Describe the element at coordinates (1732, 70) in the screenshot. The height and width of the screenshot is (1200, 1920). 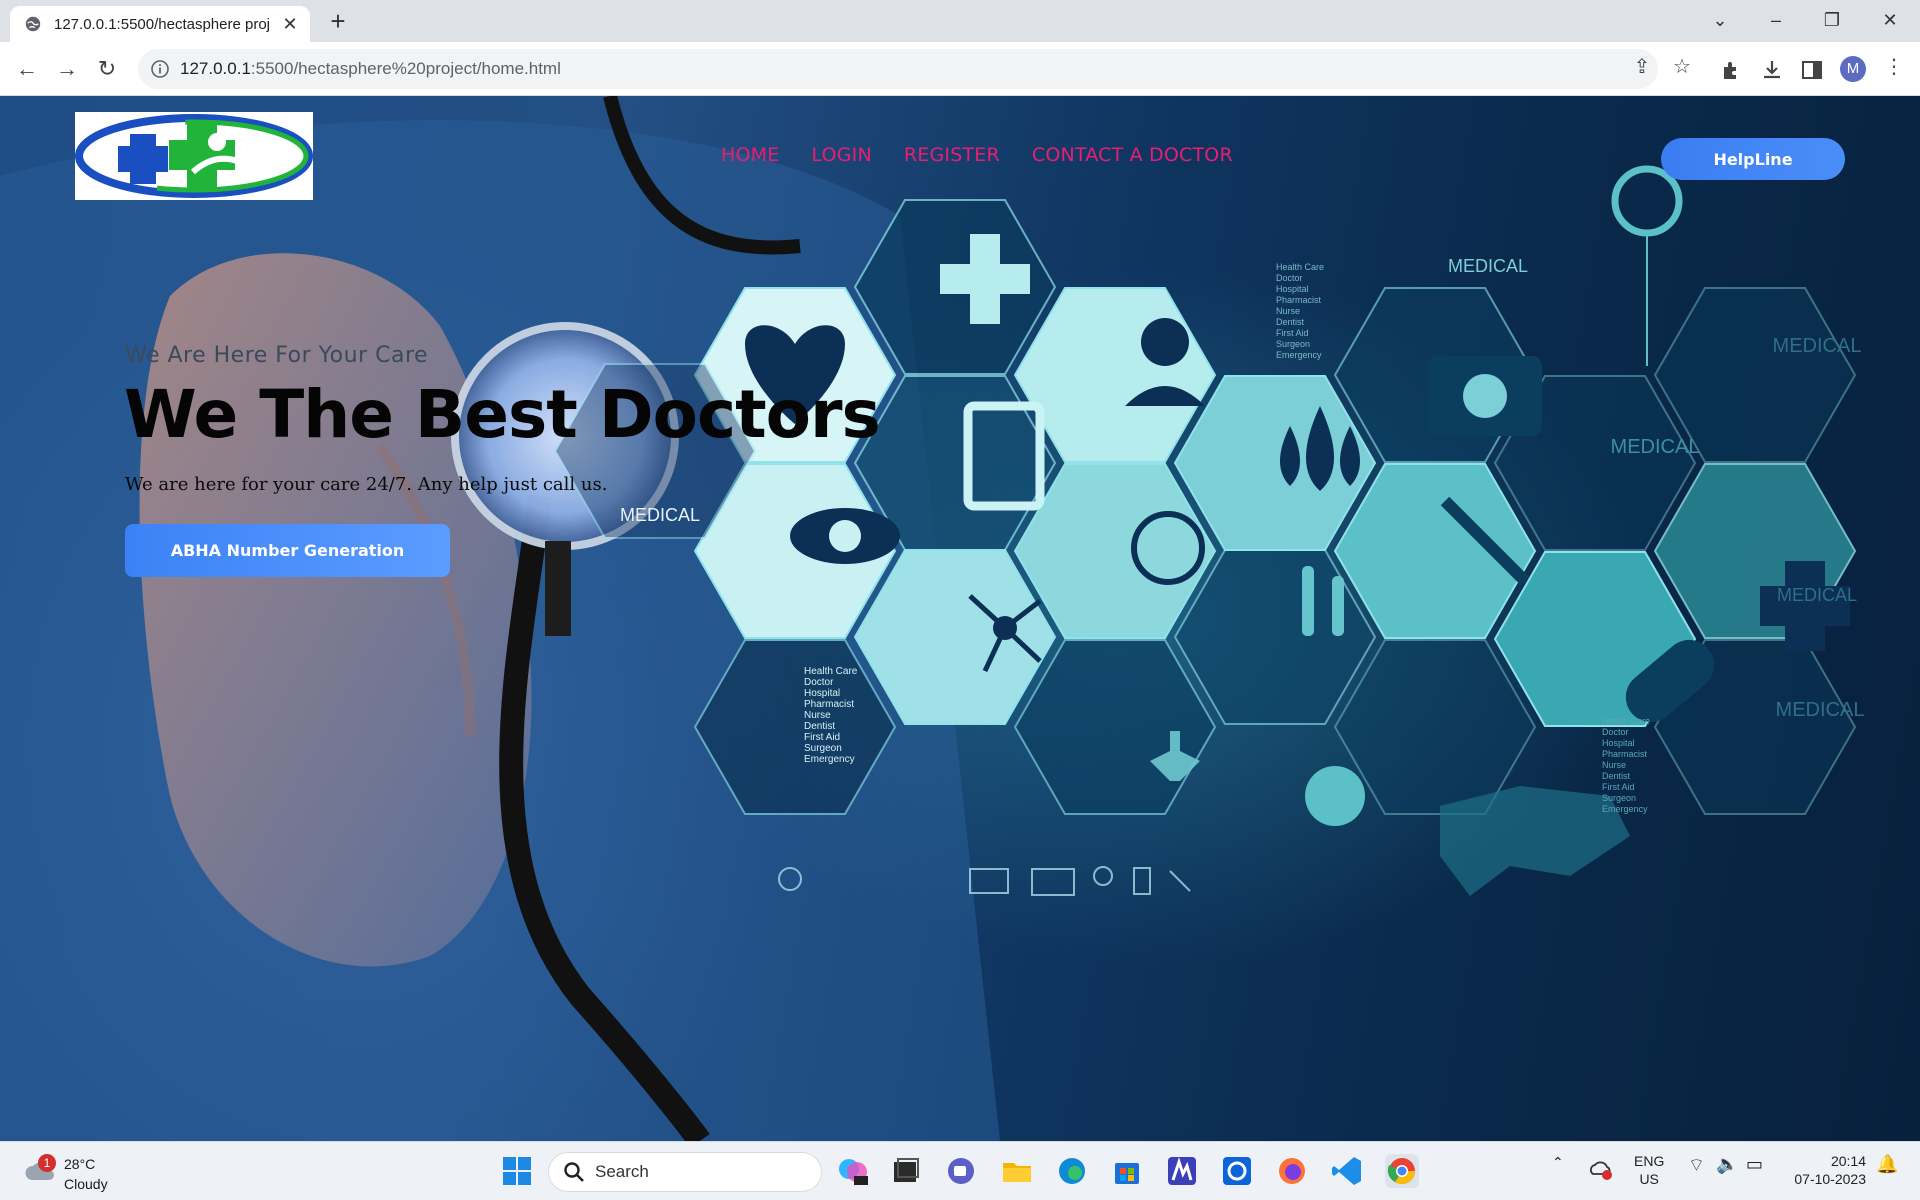
I see `extensions-icon` at that location.